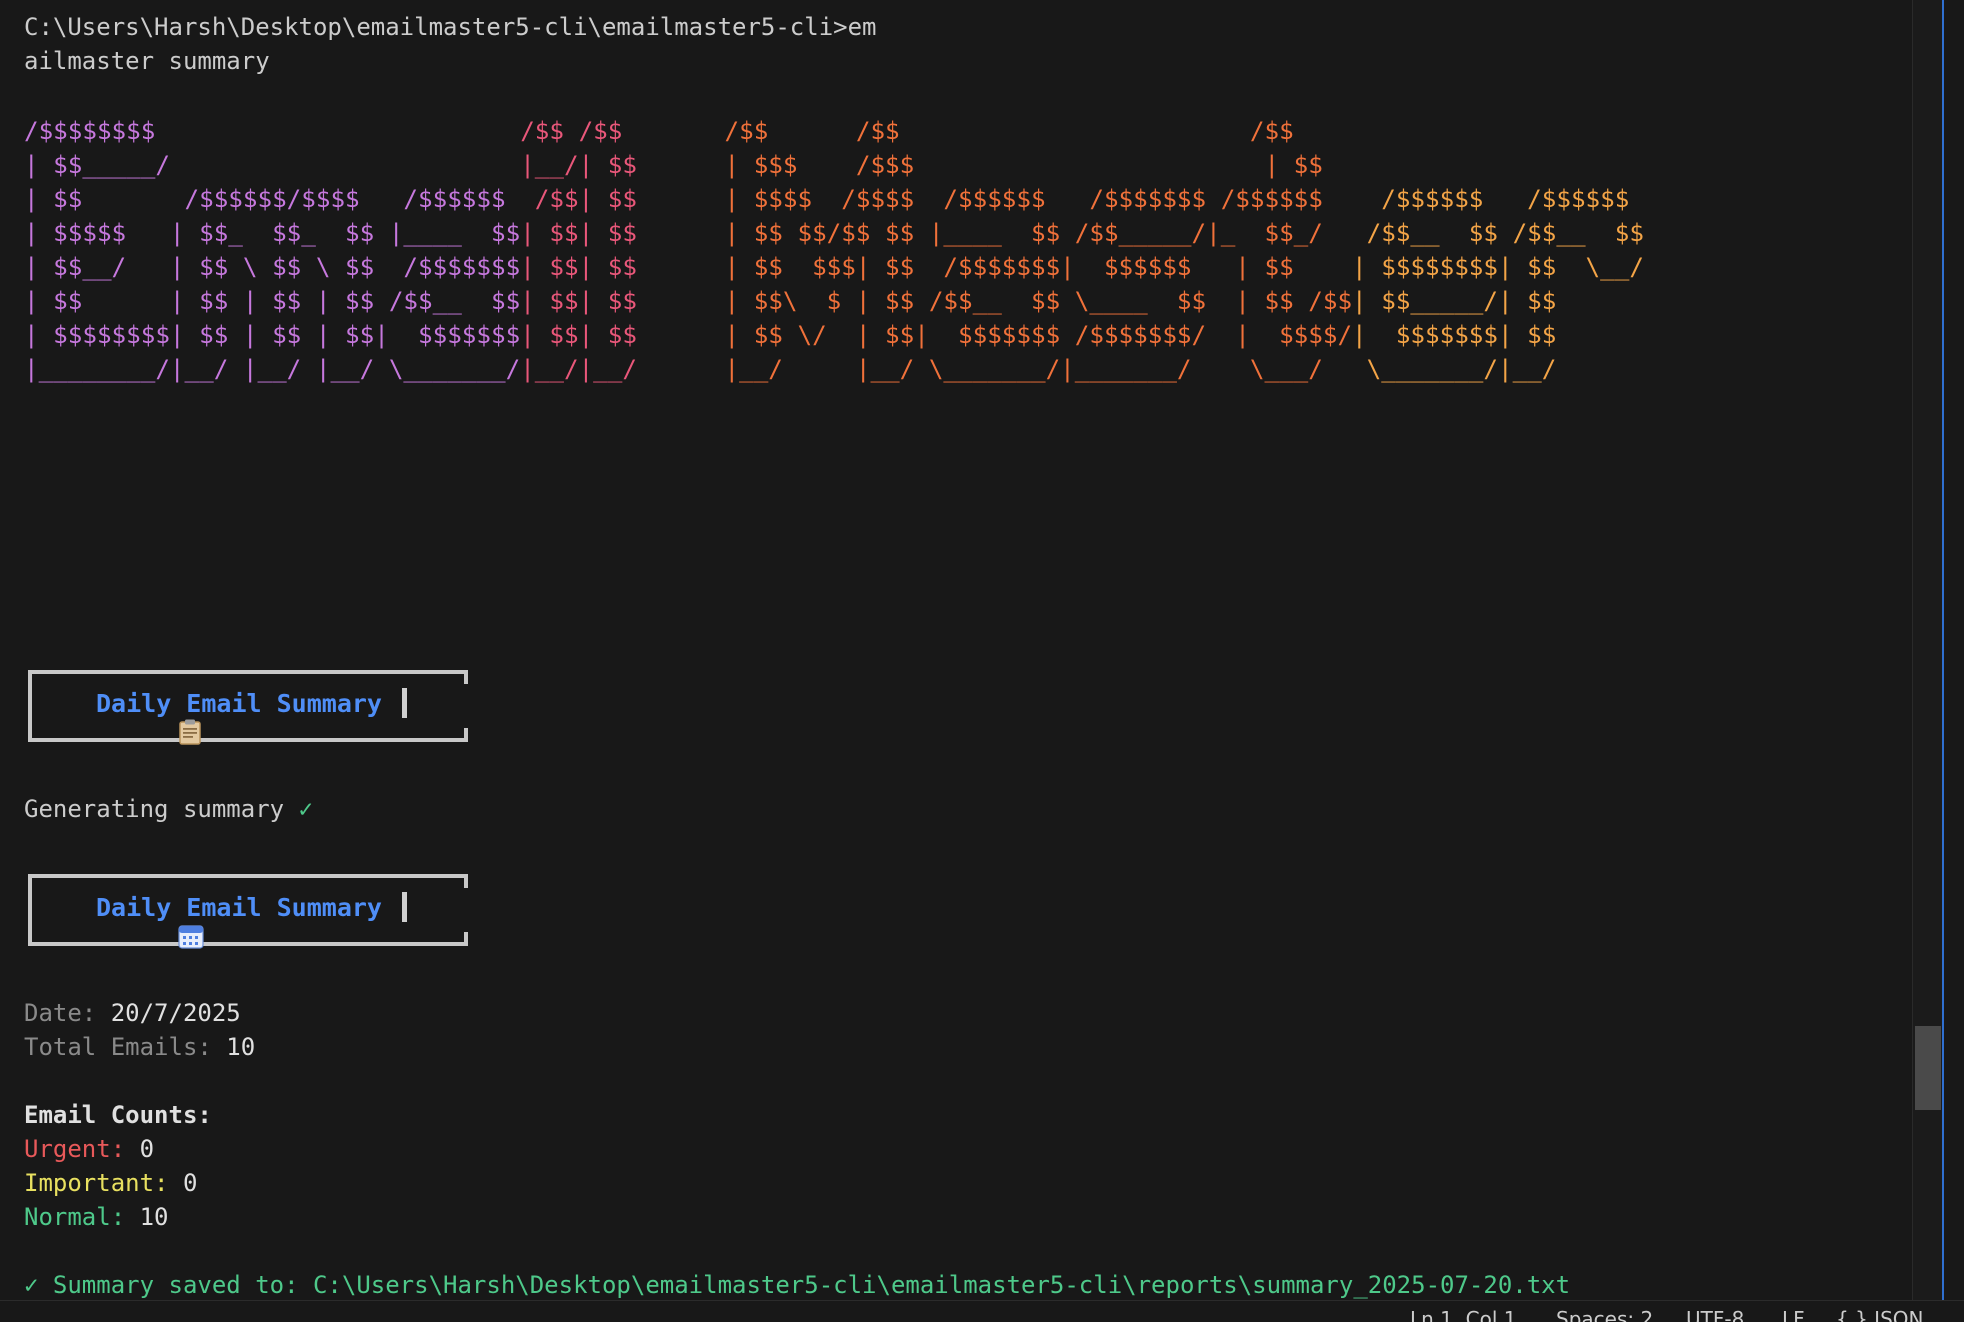  What do you see at coordinates (1604, 1314) in the screenshot?
I see `indentation-status: Spaces: 2` at bounding box center [1604, 1314].